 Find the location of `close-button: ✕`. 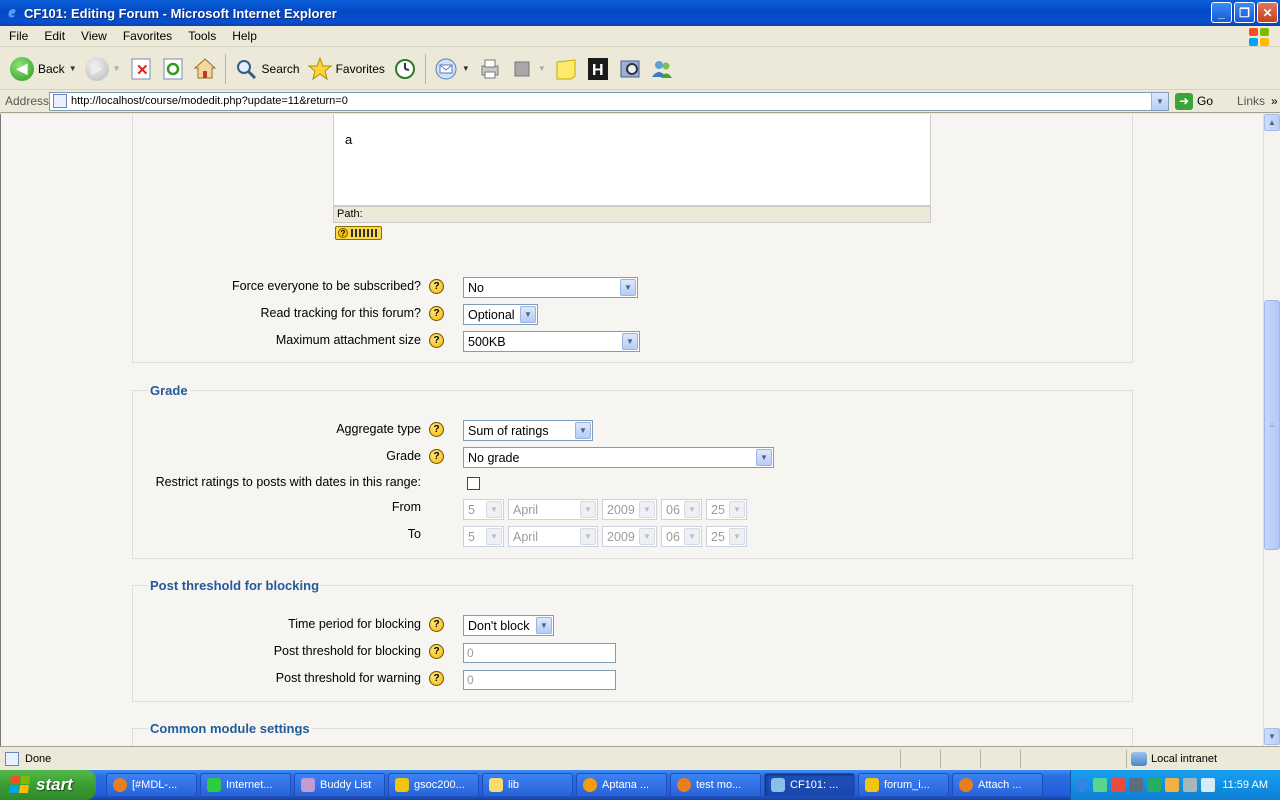

close-button: ✕ is located at coordinates (1267, 12).